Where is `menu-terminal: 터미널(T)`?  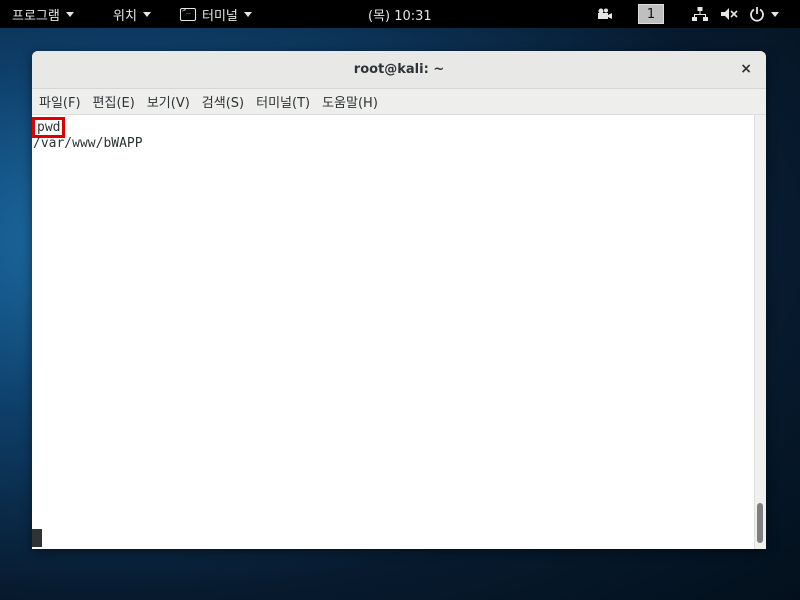 menu-terminal: 터미널(T) is located at coordinates (283, 101).